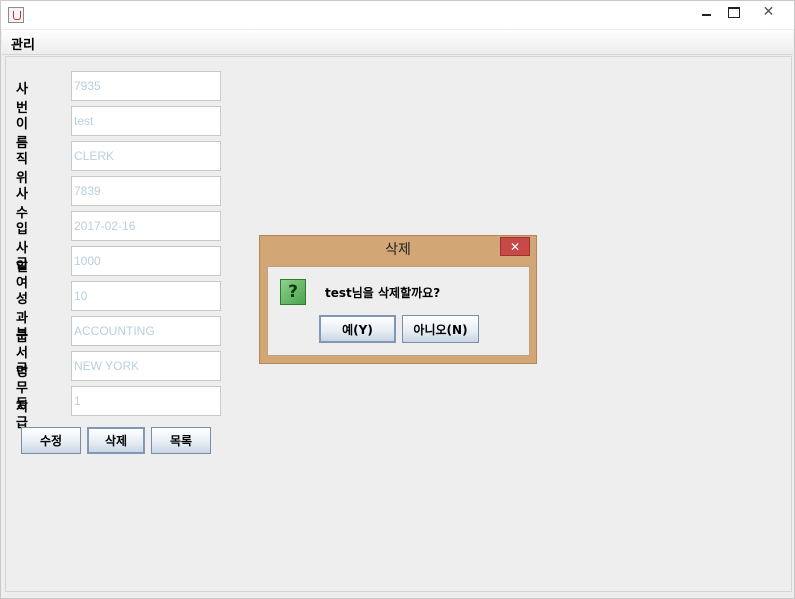 Image resolution: width=795 pixels, height=599 pixels. I want to click on empno-label: 사번, so click(22, 99).